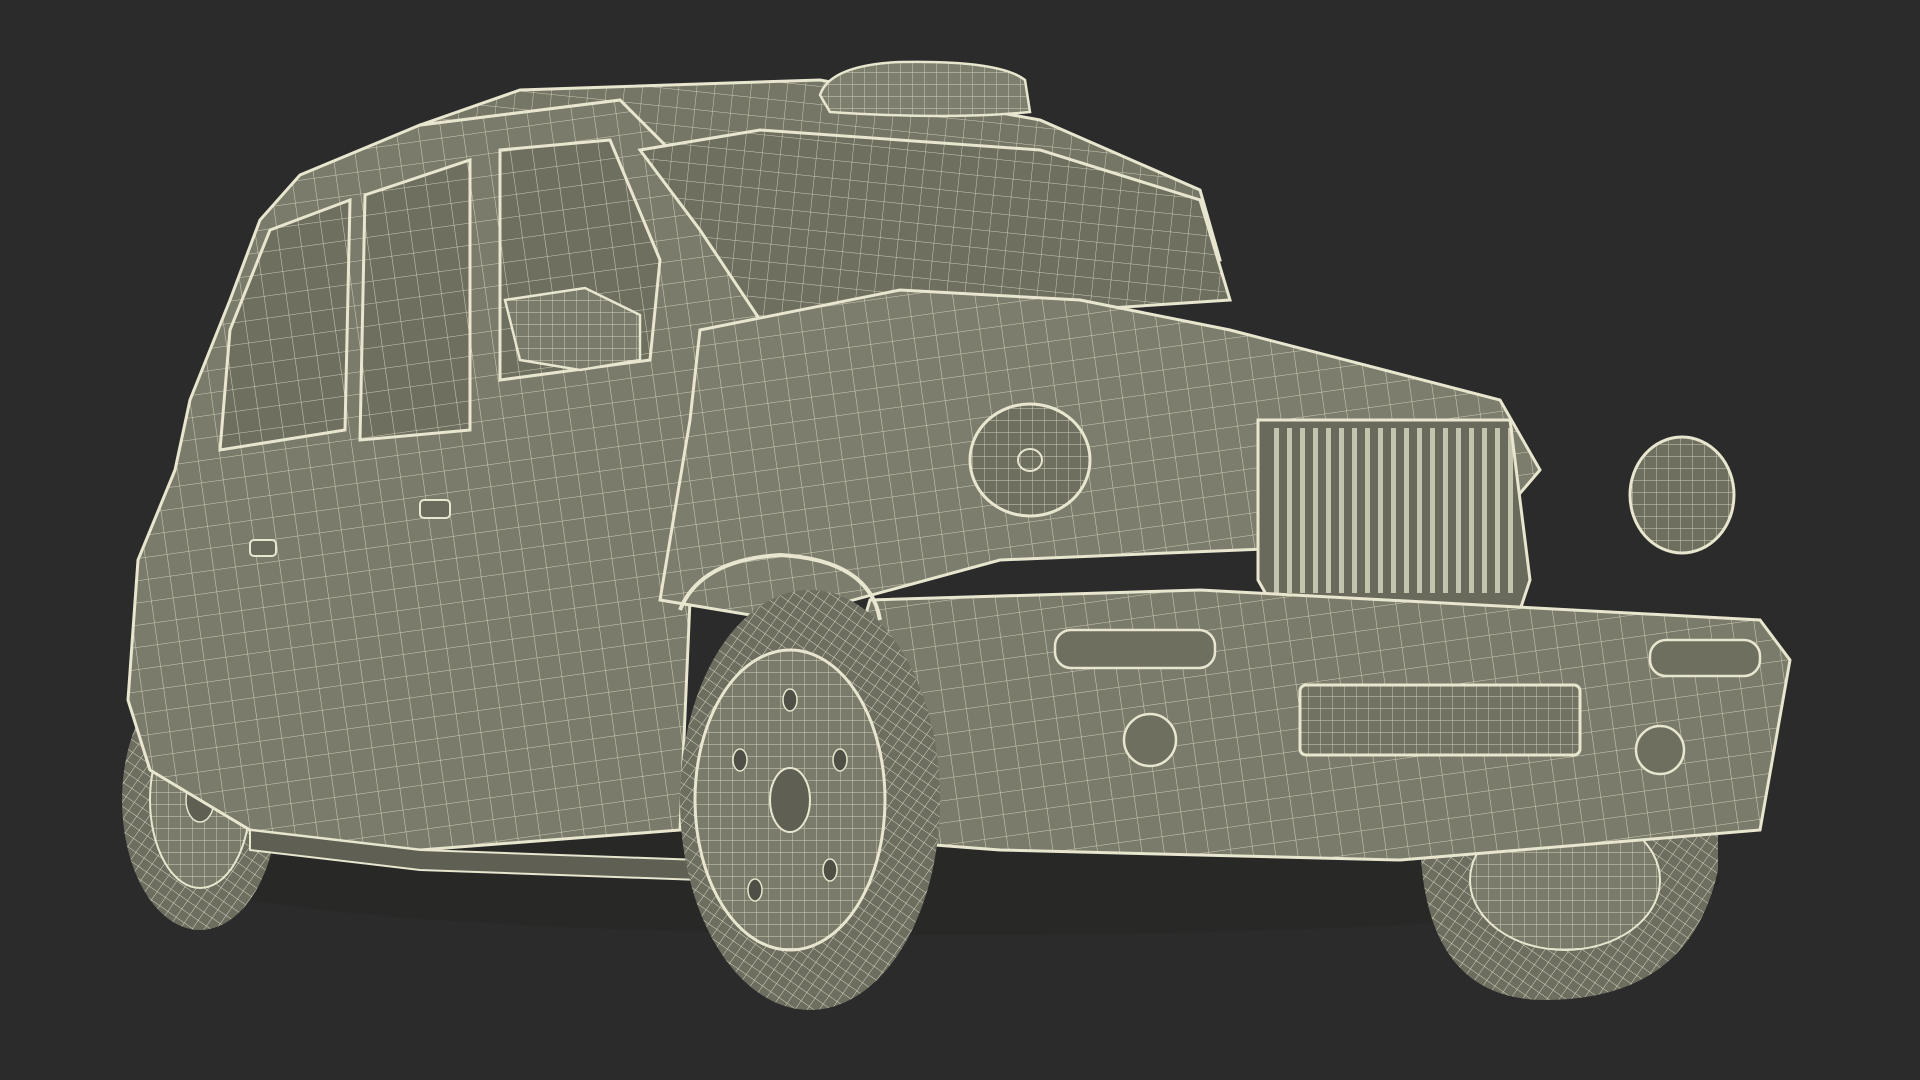  Describe the element at coordinates (263, 548) in the screenshot. I see `door-handle-rear` at that location.